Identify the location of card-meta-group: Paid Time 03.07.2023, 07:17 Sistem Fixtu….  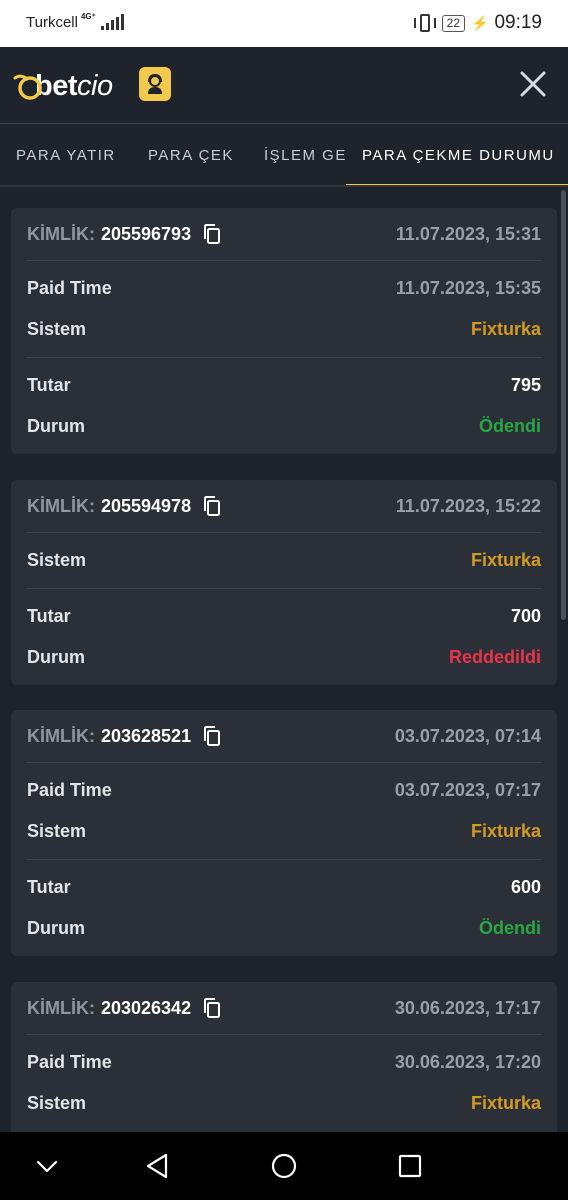
(284, 811).